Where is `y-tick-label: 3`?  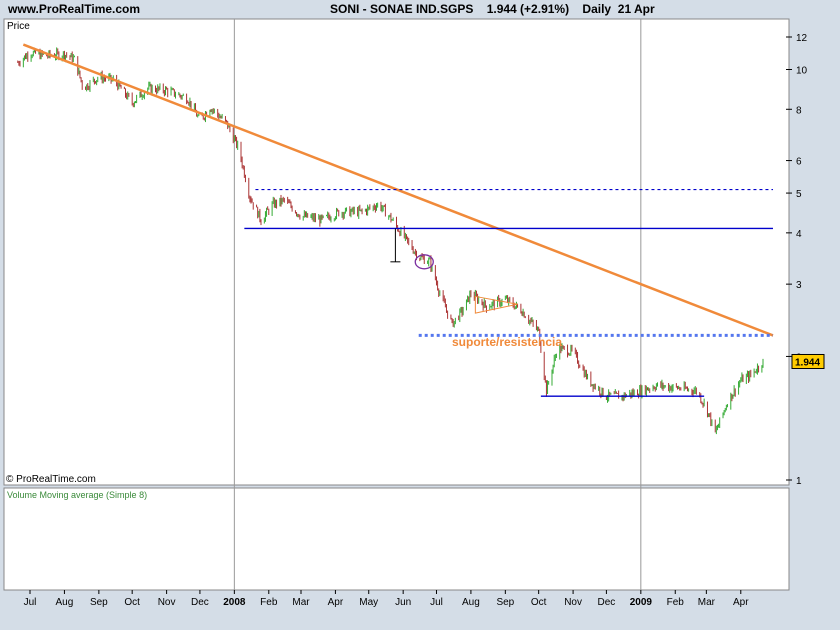
y-tick-label: 3 is located at coordinates (799, 285).